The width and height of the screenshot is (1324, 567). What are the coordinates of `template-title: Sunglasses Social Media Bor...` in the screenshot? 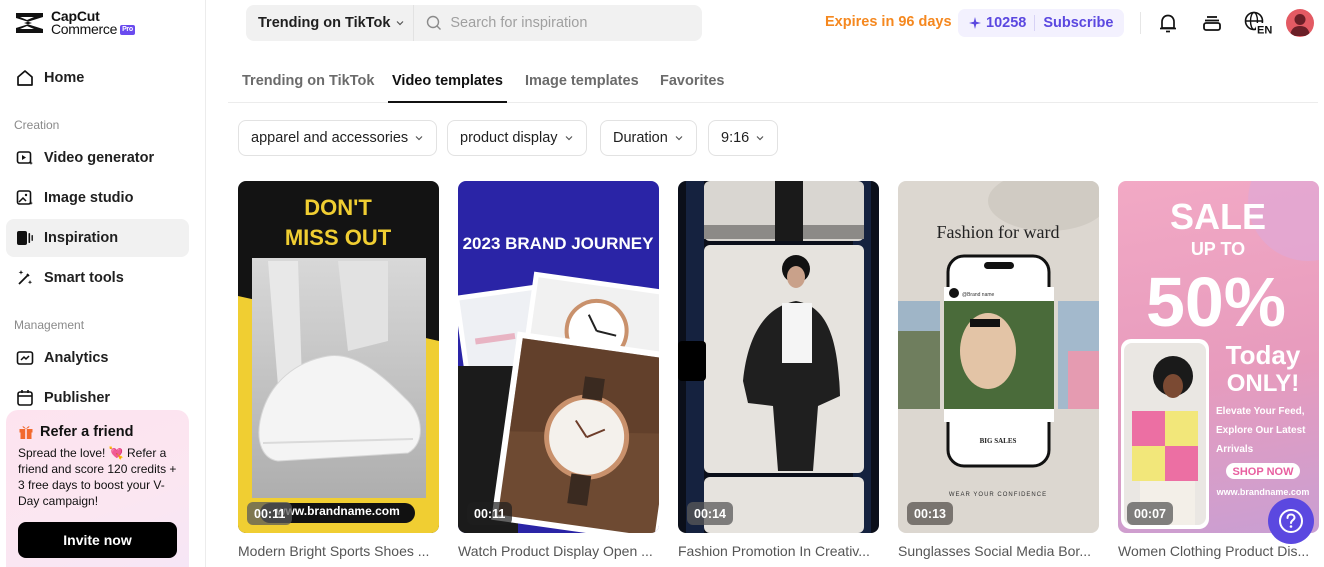 It's located at (998, 551).